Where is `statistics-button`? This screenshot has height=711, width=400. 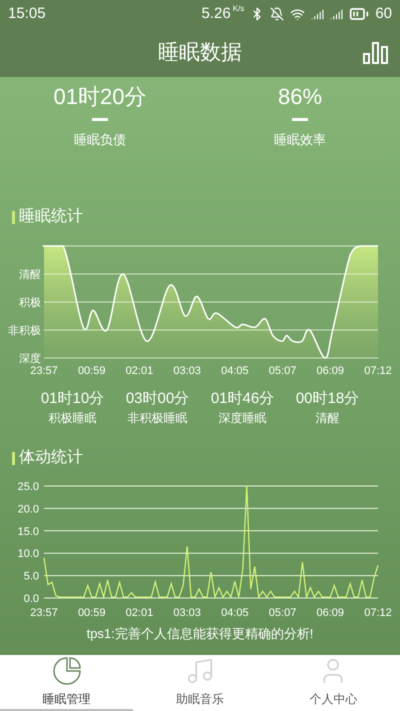 statistics-button is located at coordinates (376, 53).